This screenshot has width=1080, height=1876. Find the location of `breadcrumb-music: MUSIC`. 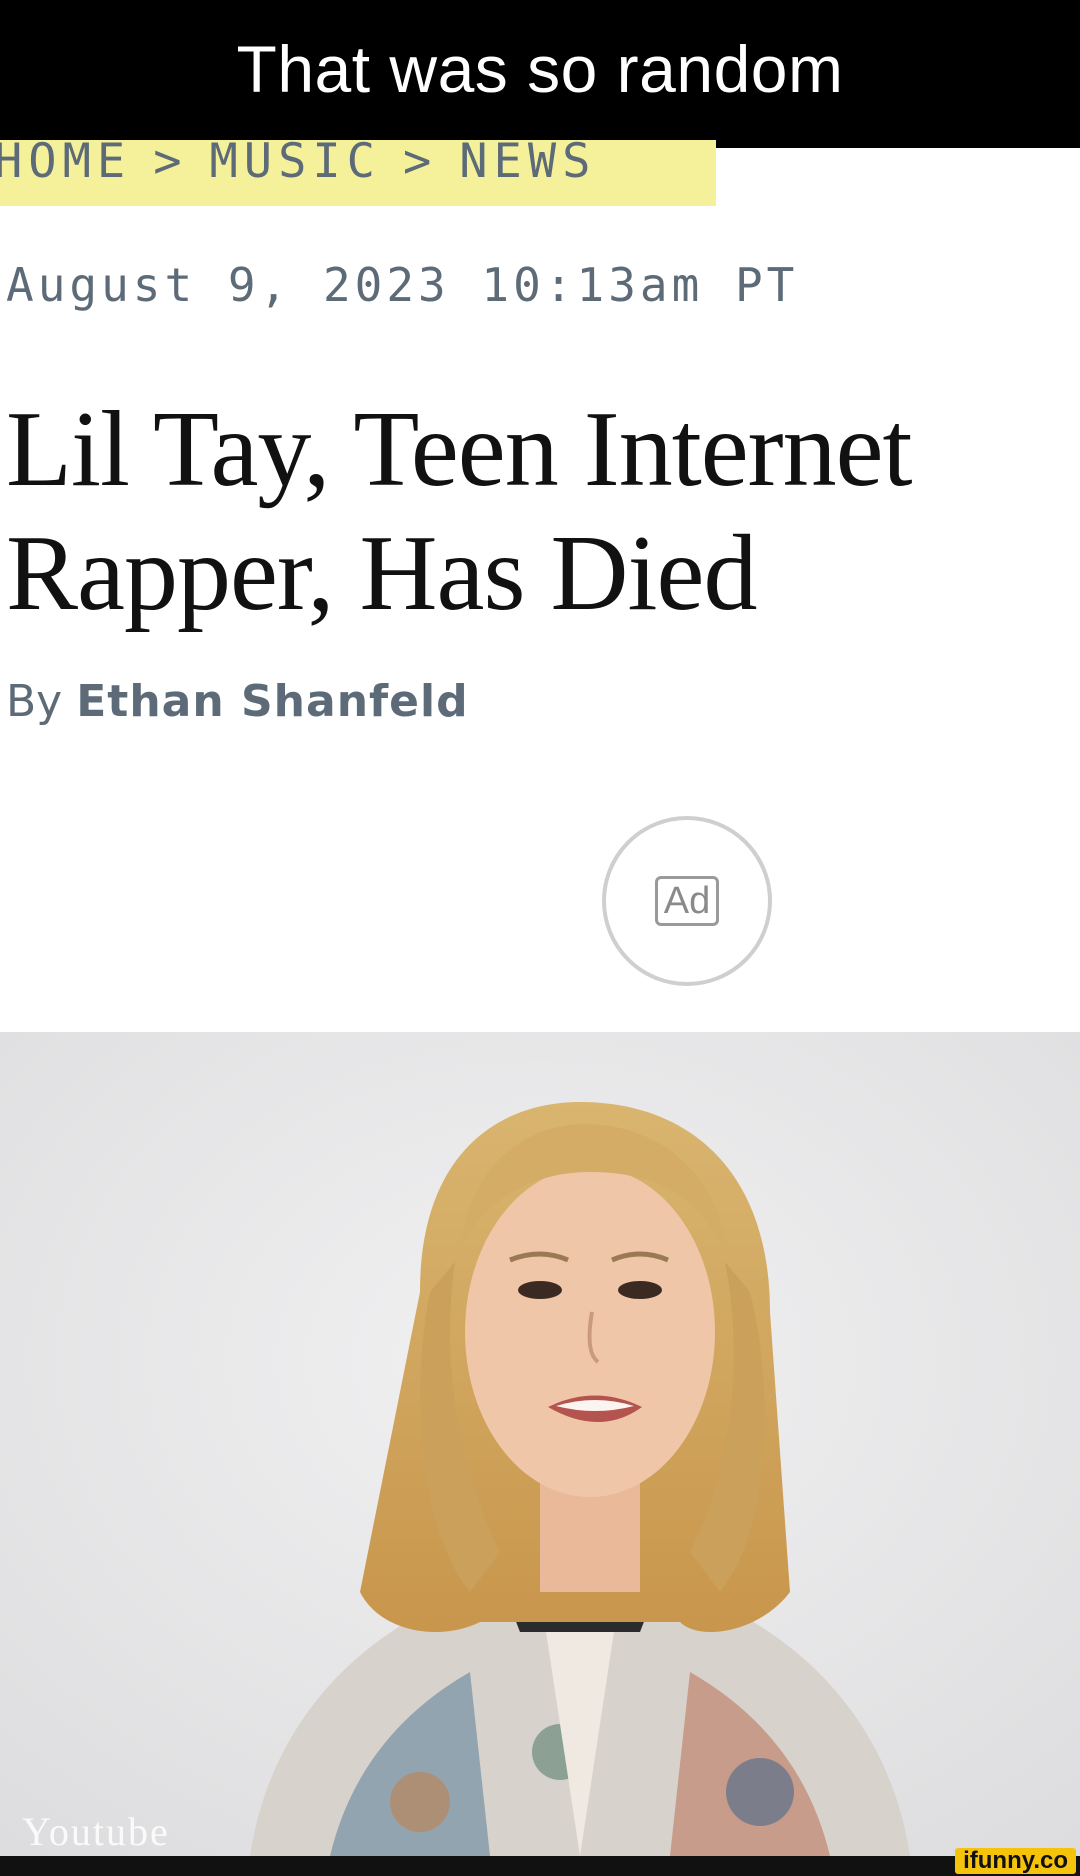

breadcrumb-music: MUSIC is located at coordinates (294, 164).